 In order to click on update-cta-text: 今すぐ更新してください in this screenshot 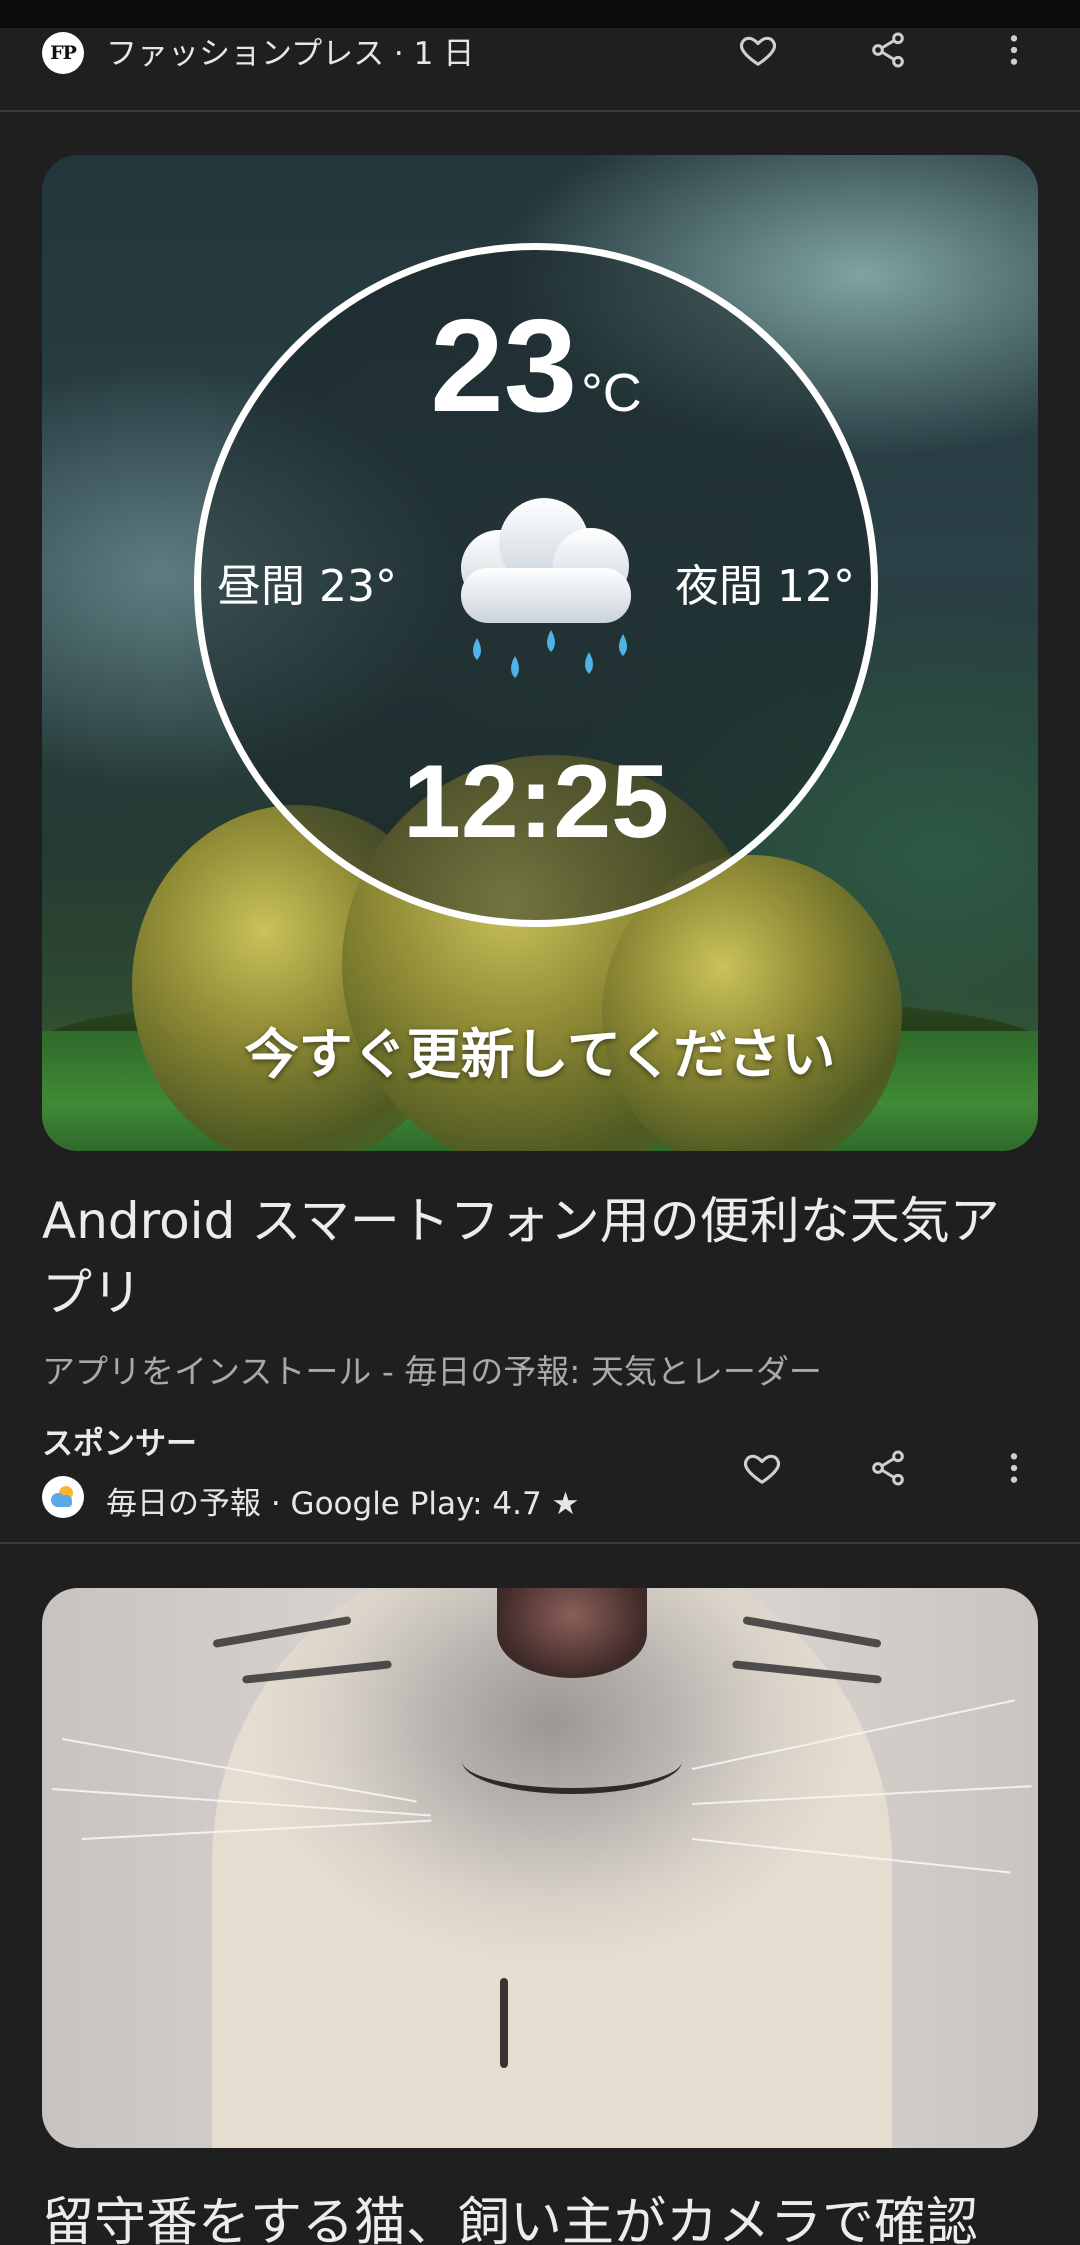, I will do `click(540, 1054)`.